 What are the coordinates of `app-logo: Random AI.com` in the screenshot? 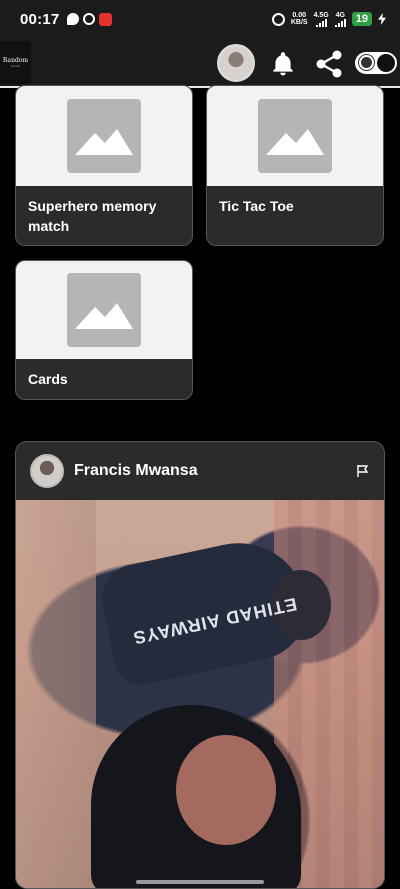 It's located at (15, 62).